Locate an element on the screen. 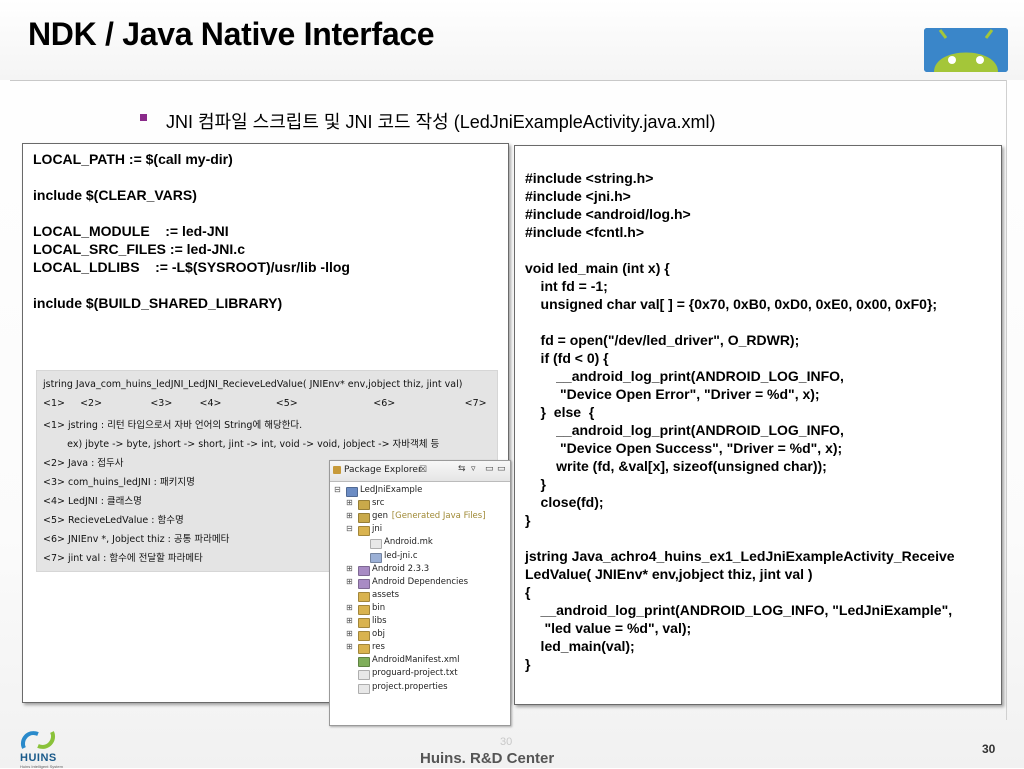 This screenshot has height=769, width=1024. signature-line: <4> LedJNI : 클래스명 is located at coordinates (92, 501).